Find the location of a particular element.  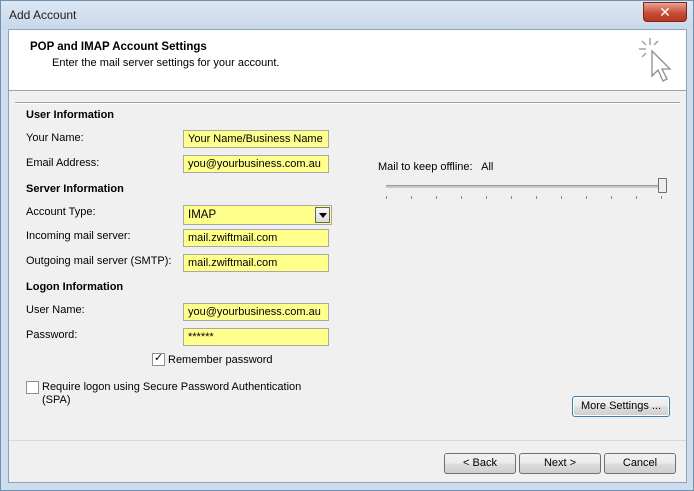

close-icon: ✕ is located at coordinates (665, 12).